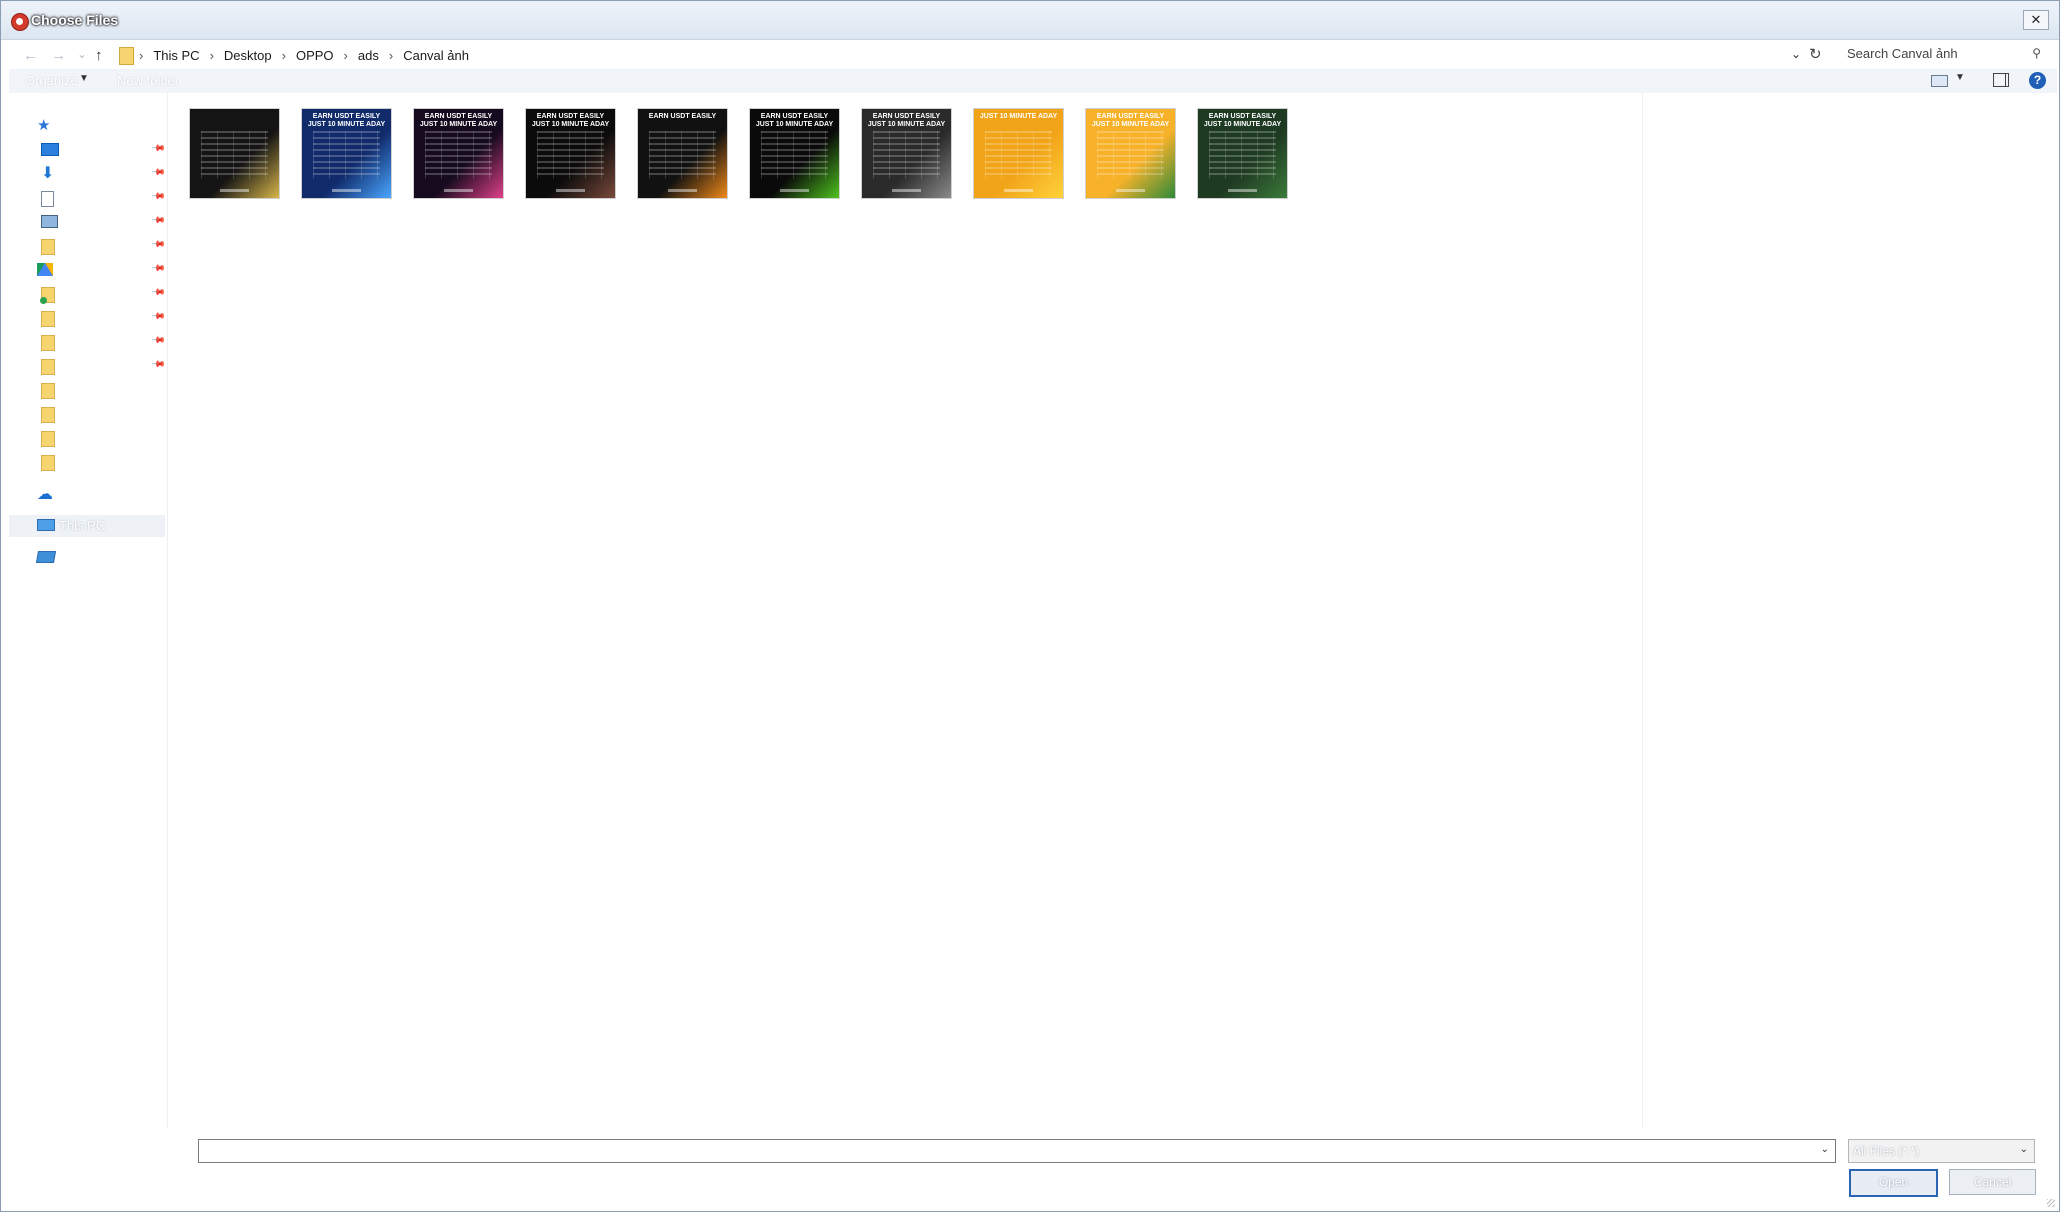 This screenshot has height=1212, width=2060. I want to click on open-button: Open, so click(1893, 1183).